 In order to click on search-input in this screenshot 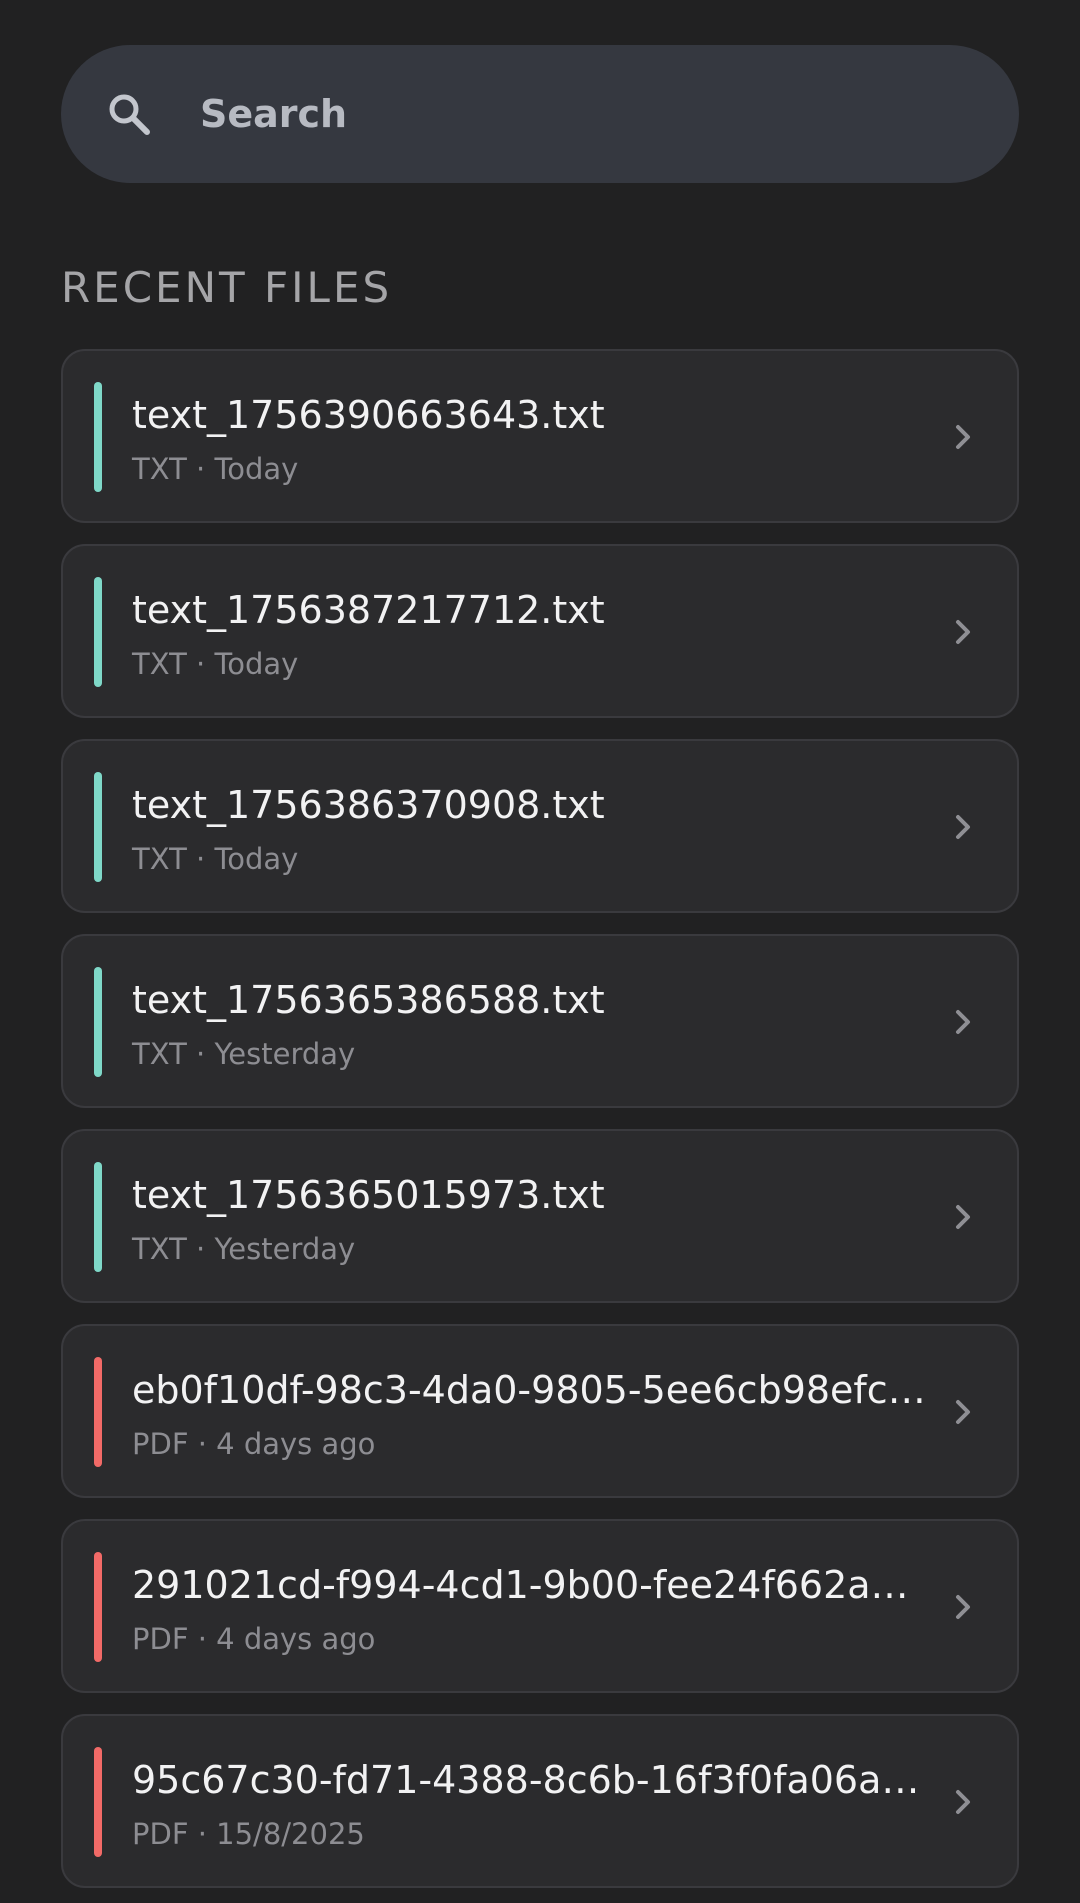, I will do `click(590, 114)`.